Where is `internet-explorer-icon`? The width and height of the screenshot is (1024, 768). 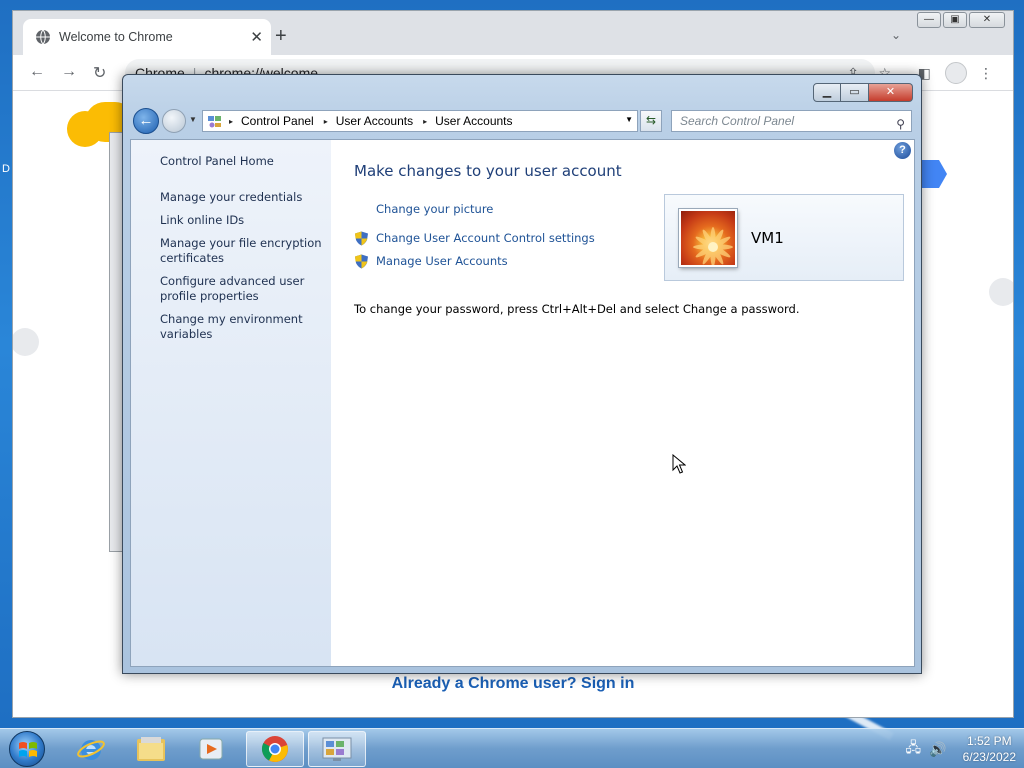
internet-explorer-icon is located at coordinates (91, 750).